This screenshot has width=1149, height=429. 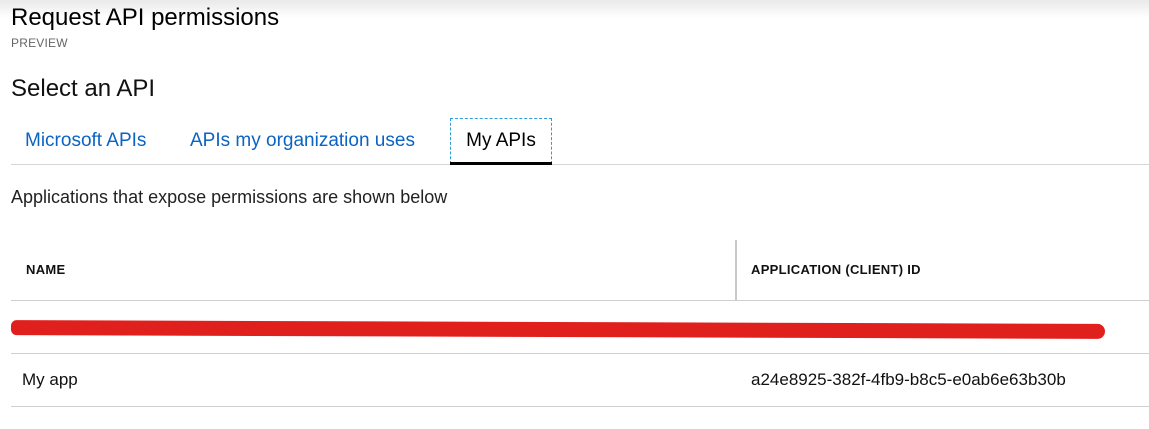 I want to click on table-header: NAME APPLICATION (CLIENT) ID, so click(x=580, y=270).